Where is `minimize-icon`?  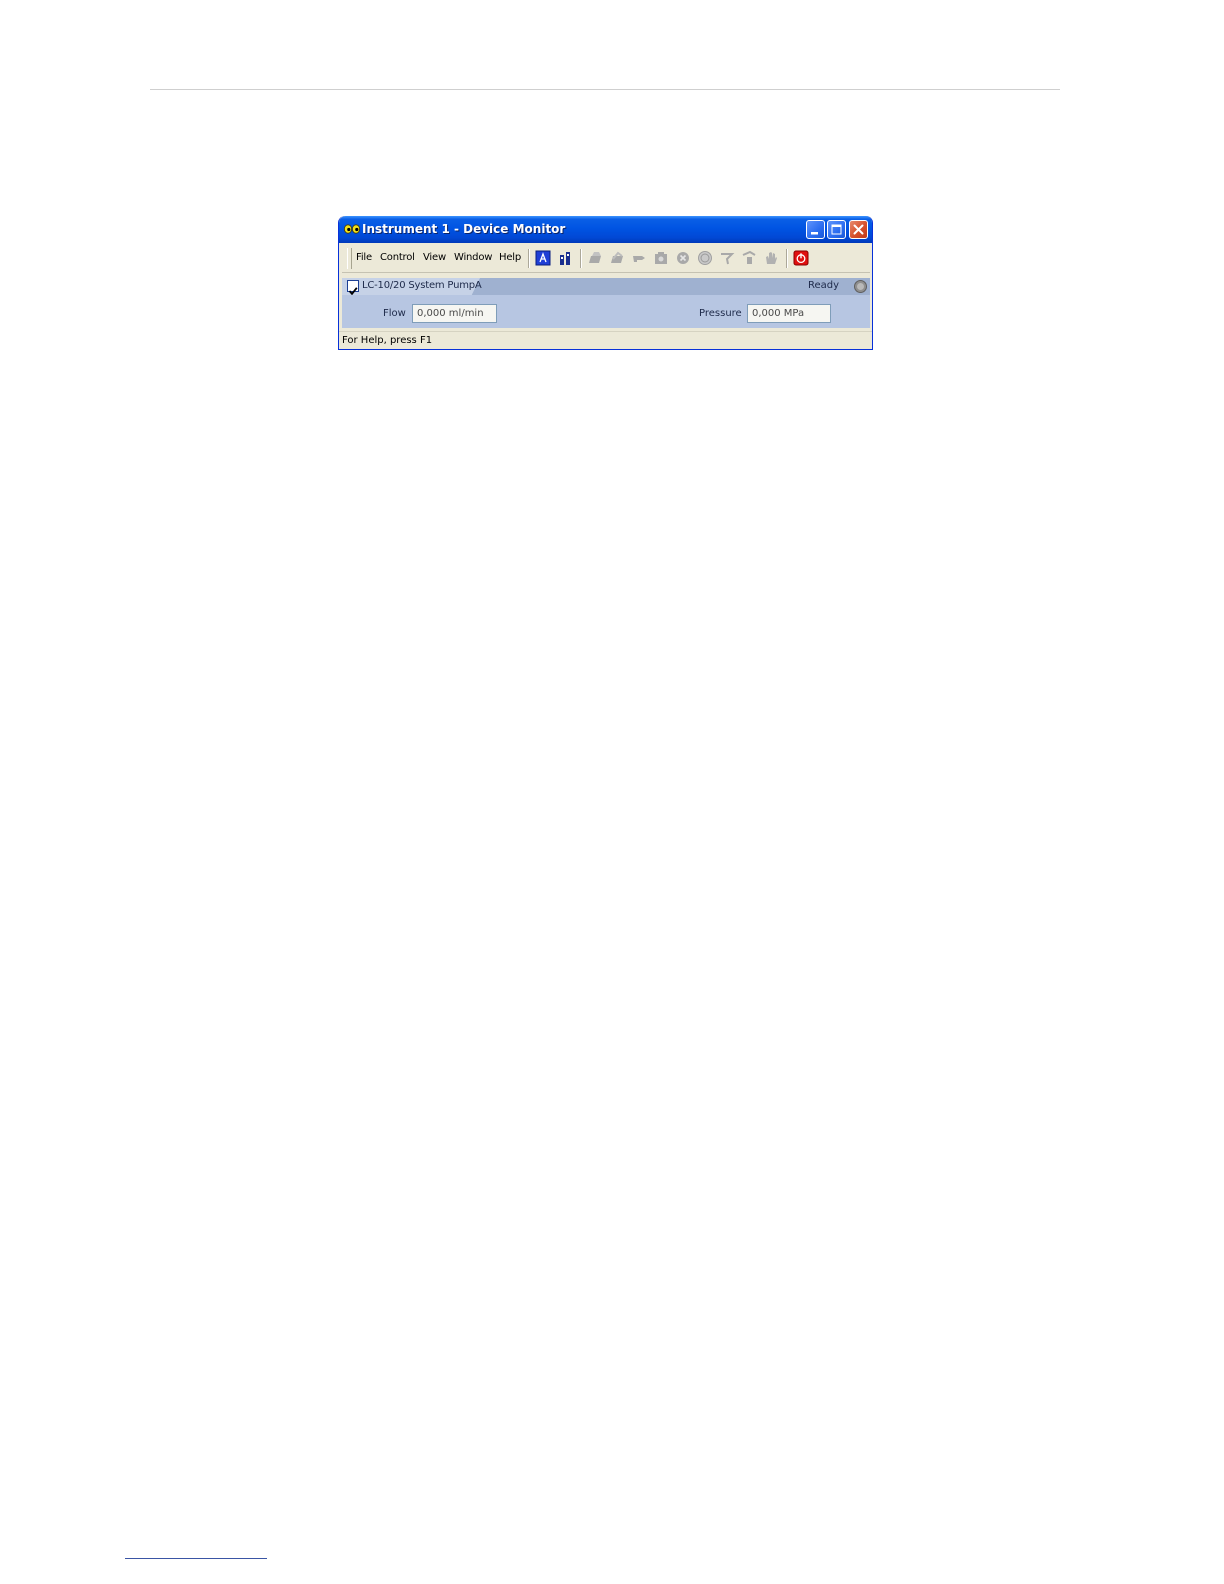
minimize-icon is located at coordinates (814, 233).